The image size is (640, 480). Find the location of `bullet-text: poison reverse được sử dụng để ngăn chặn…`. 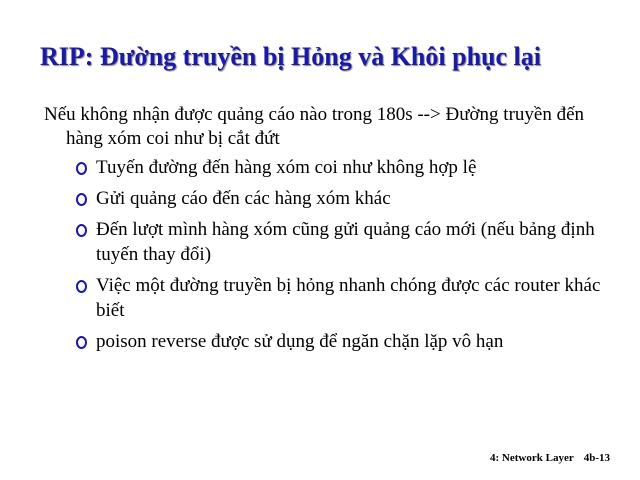

bullet-text: poison reverse được sử dụng để ngăn chặn… is located at coordinates (300, 341).